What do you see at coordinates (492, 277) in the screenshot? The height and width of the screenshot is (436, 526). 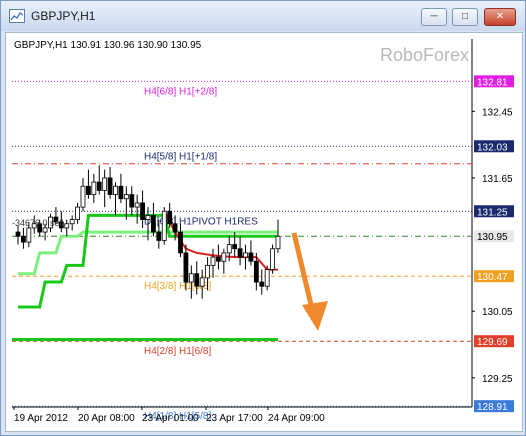 I see `price-tag: 130.47` at bounding box center [492, 277].